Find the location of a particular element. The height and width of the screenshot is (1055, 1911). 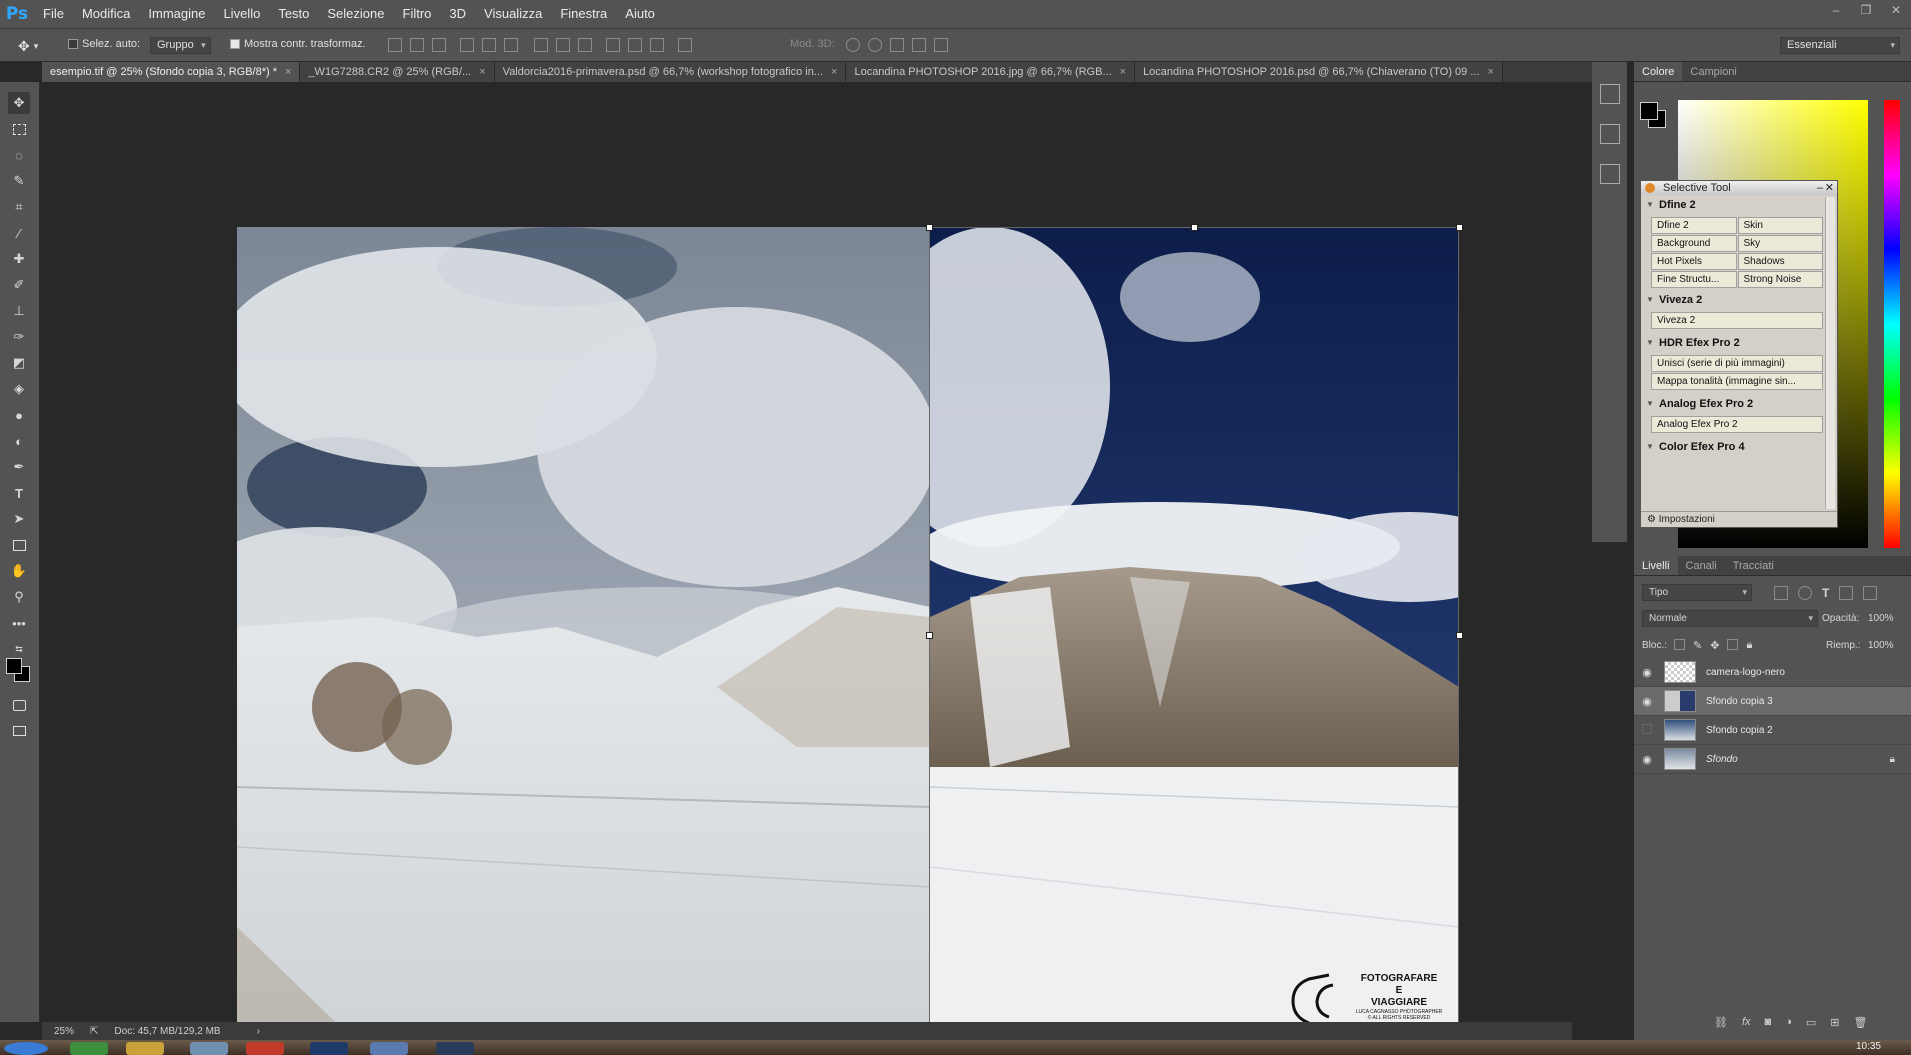

menu-filtro: Filtro is located at coordinates (417, 14).